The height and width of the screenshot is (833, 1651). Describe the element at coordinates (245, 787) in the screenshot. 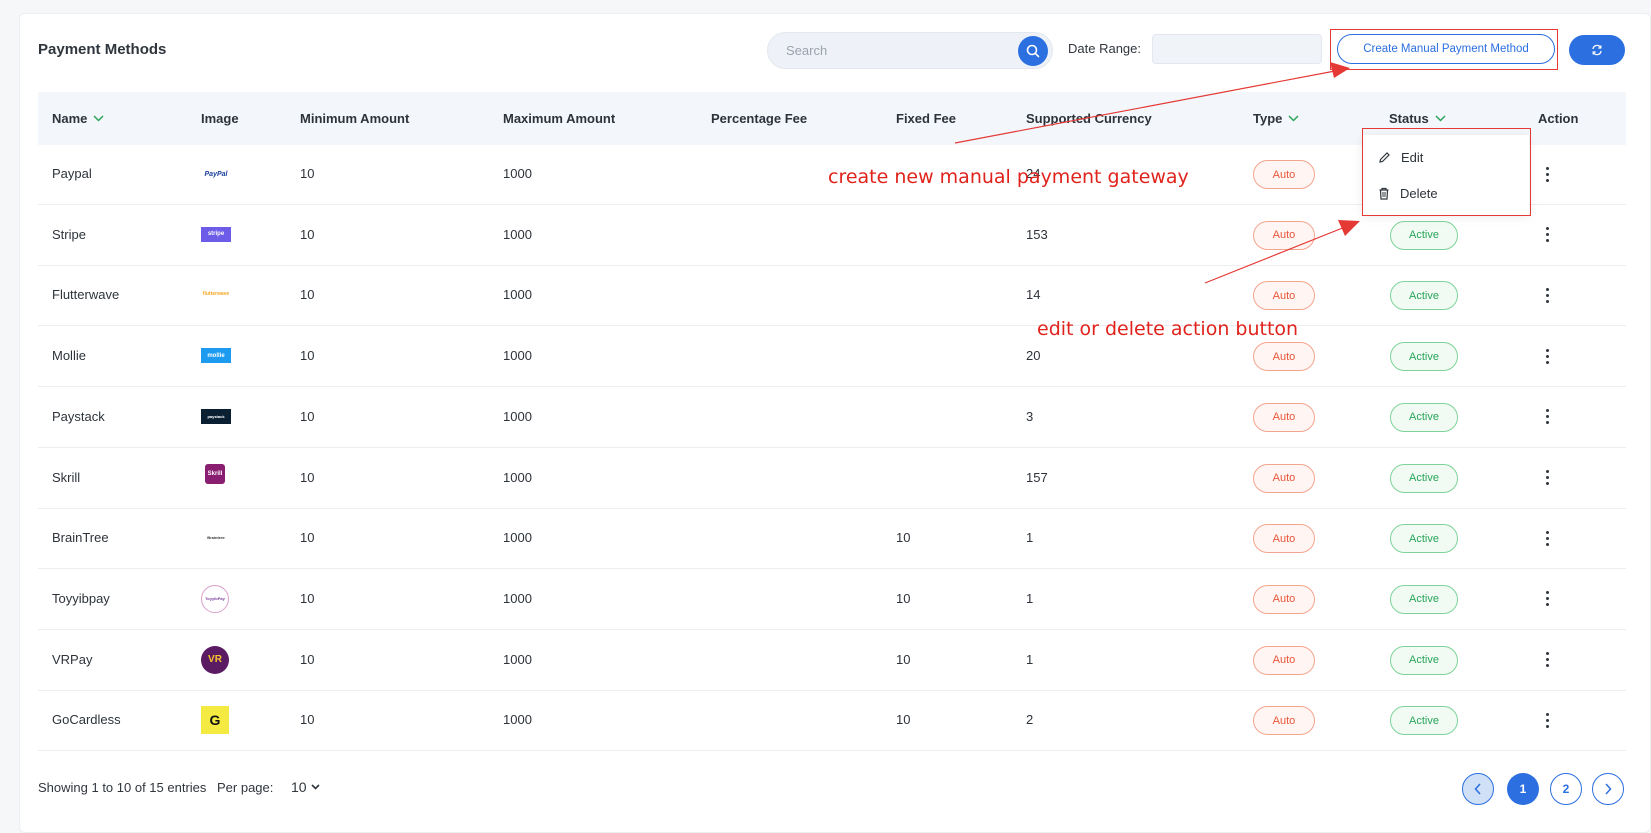

I see `per-page-label: Per page:` at that location.